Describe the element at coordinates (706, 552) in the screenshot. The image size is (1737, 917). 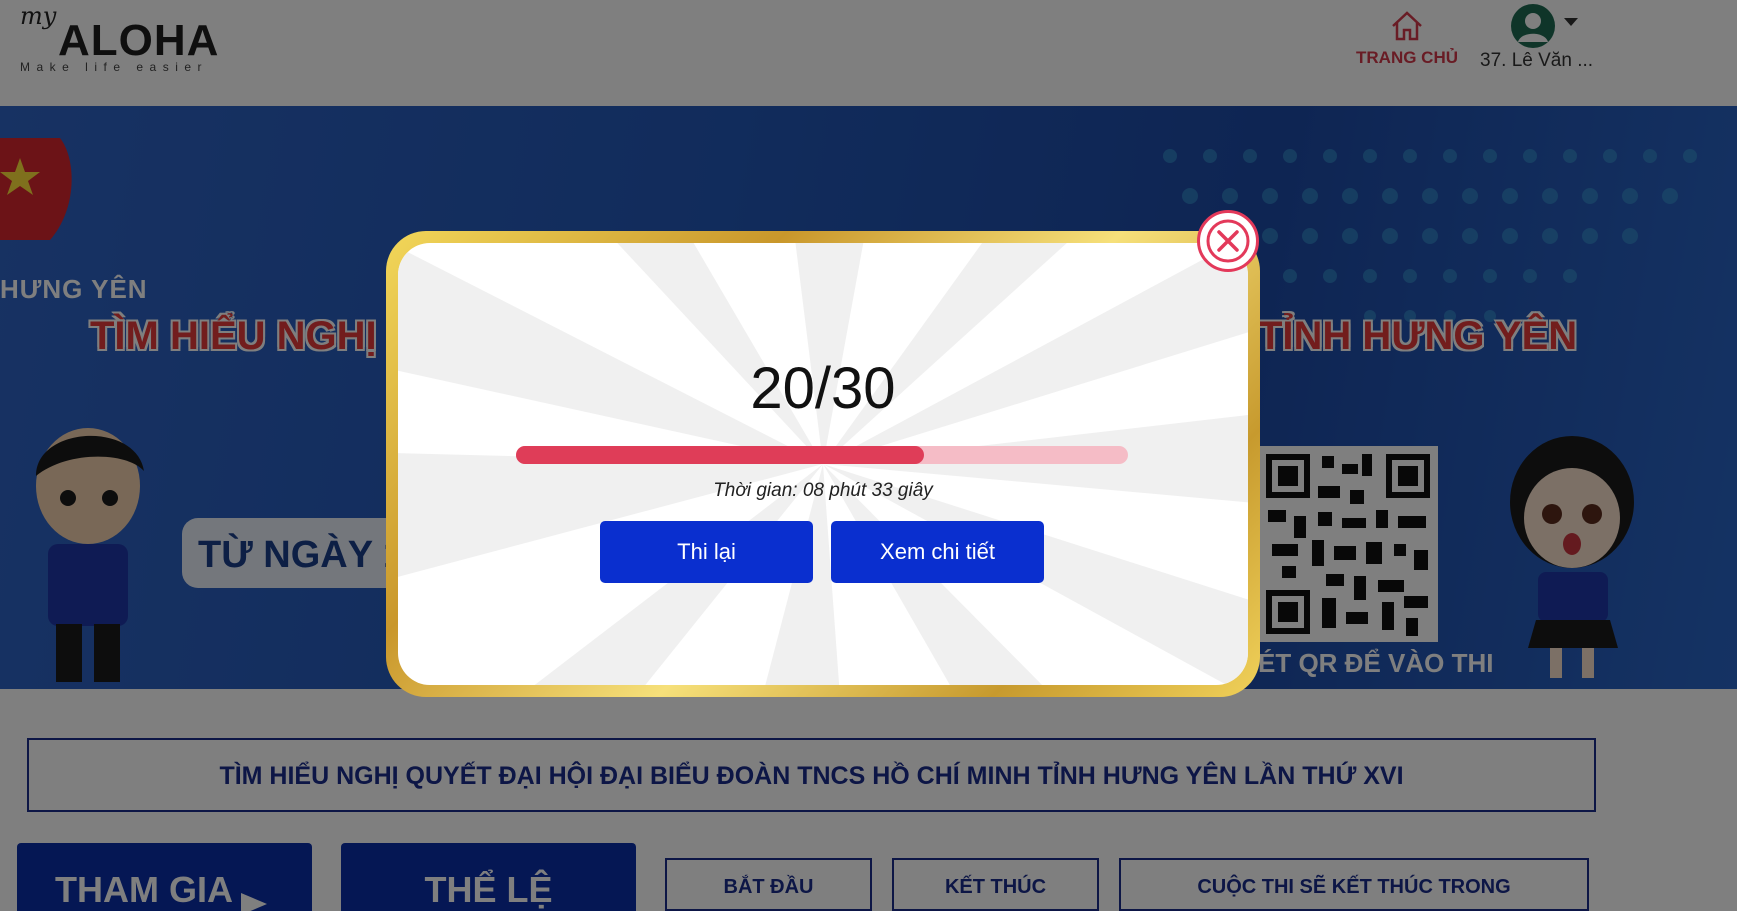
I see `retry-button: Thi lại` at that location.